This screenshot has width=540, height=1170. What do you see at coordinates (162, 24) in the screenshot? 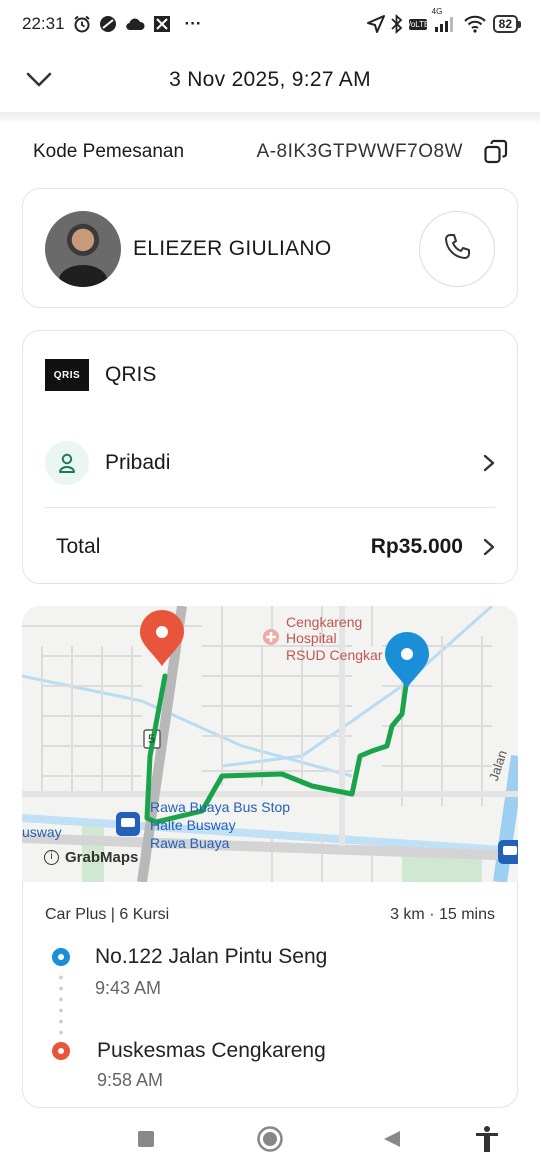
I see `app-notification-icon` at bounding box center [162, 24].